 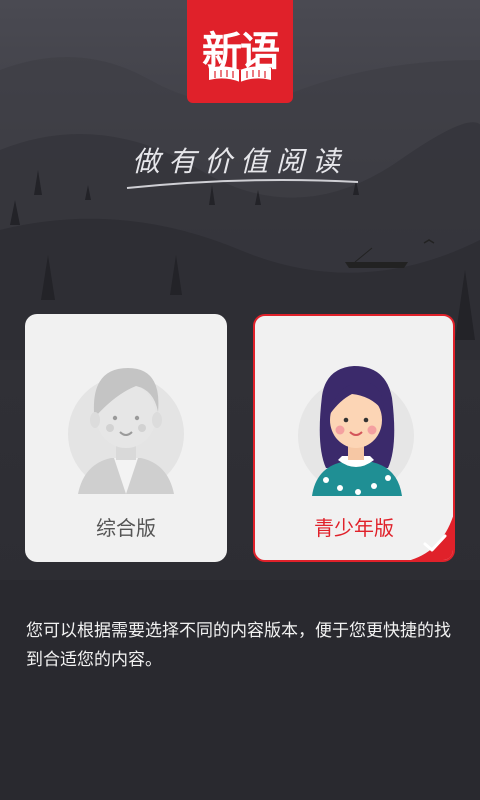 What do you see at coordinates (240, 74) in the screenshot?
I see `book-icon` at bounding box center [240, 74].